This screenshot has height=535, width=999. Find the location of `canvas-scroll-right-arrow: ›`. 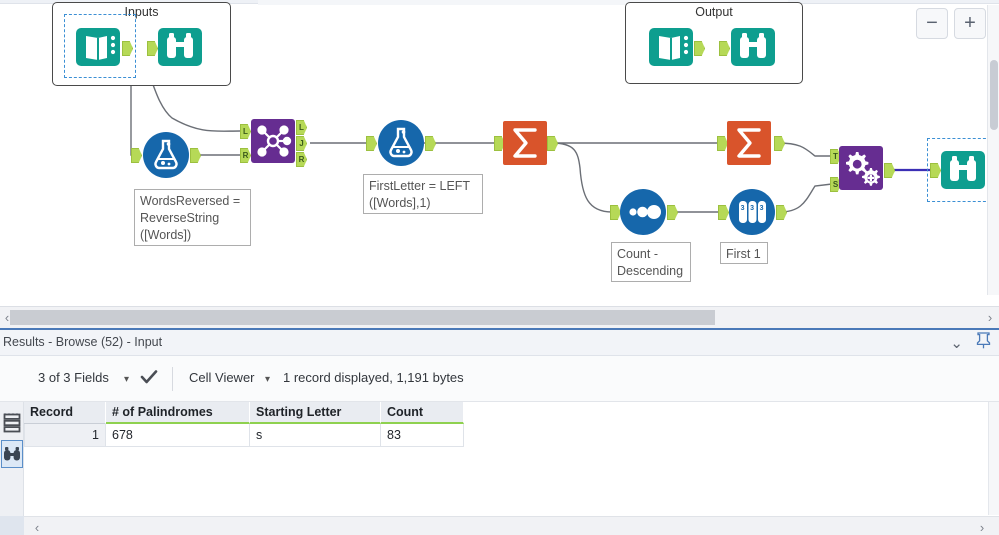

canvas-scroll-right-arrow: › is located at coordinates (990, 317).